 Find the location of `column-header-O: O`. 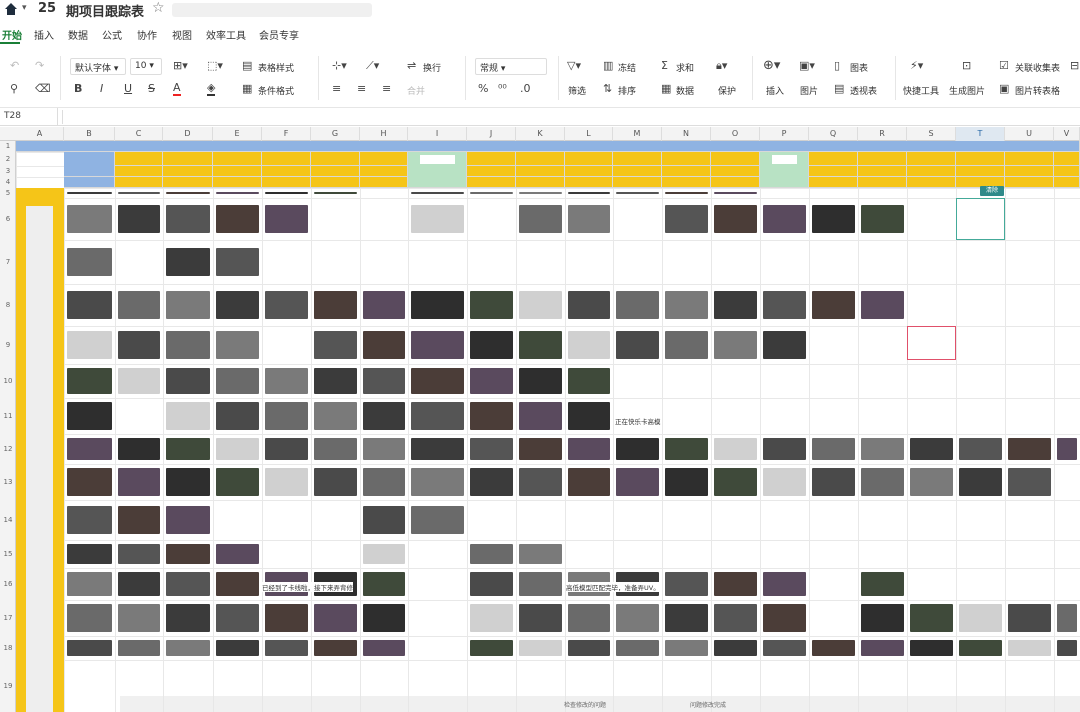

column-header-O: O is located at coordinates (735, 134).